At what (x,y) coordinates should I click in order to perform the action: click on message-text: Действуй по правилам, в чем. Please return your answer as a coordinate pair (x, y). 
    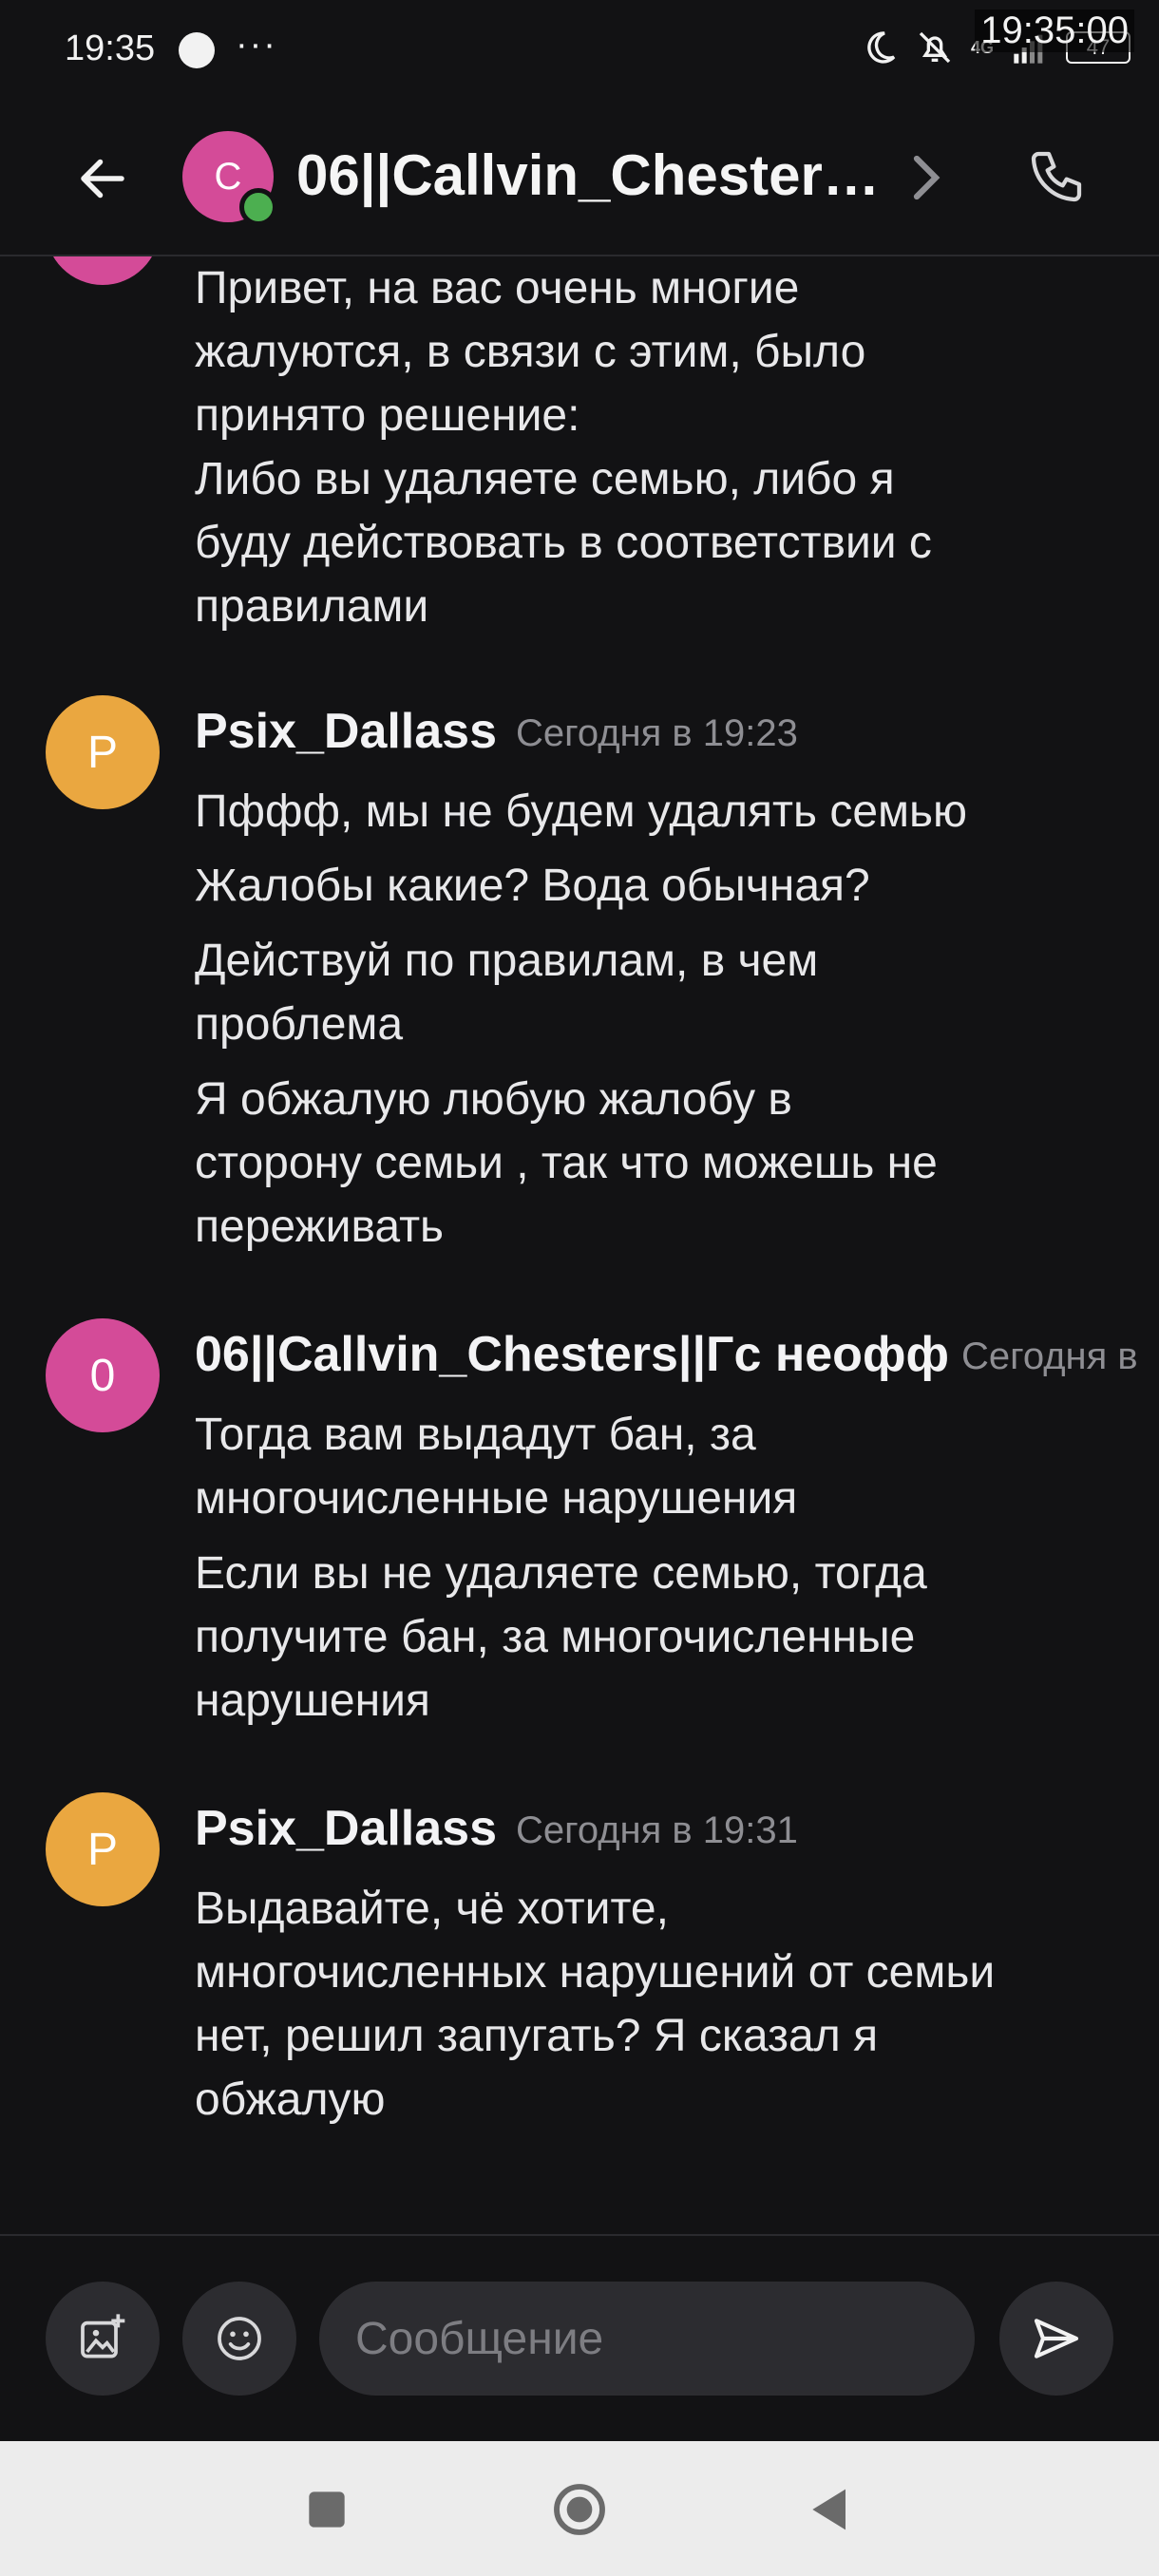
    Looking at the image, I should click on (507, 961).